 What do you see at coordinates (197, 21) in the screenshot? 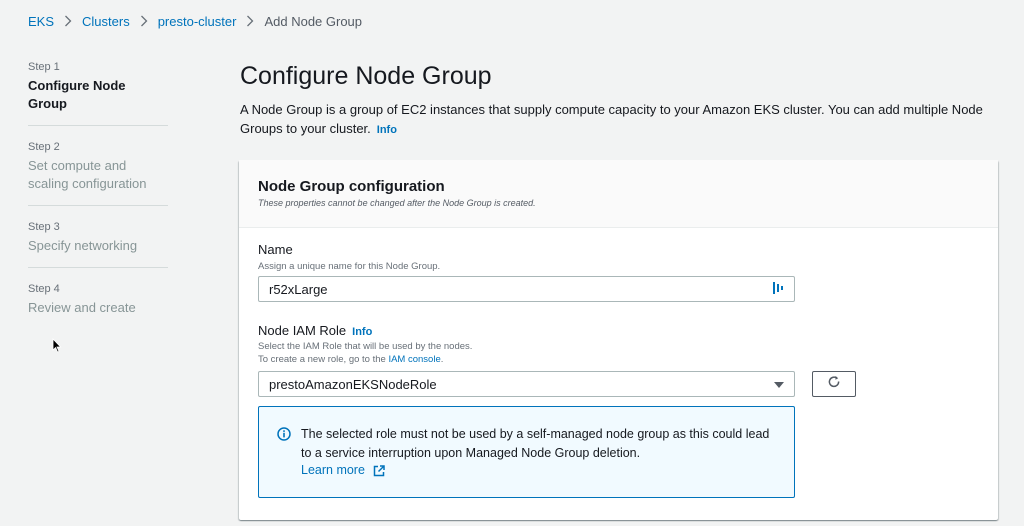
I see `breadcrumb-cluster: presto-cluster` at bounding box center [197, 21].